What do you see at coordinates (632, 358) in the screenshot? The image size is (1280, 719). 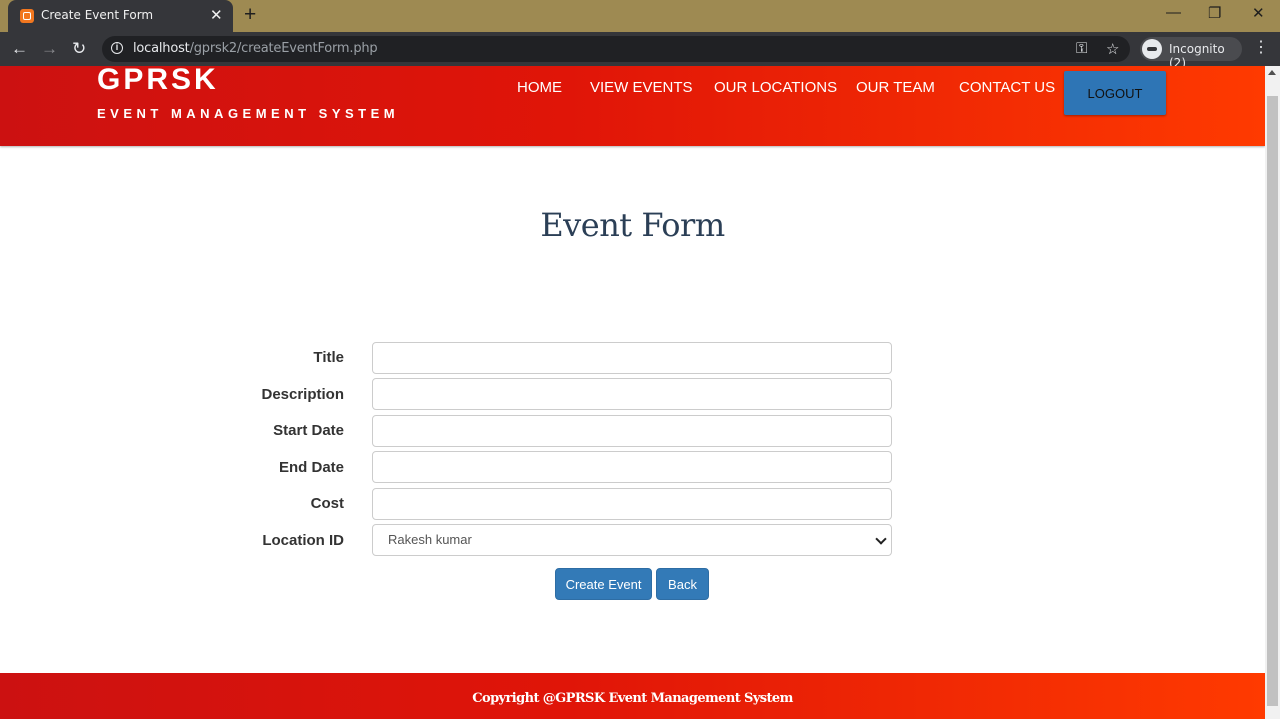 I see `title-input` at bounding box center [632, 358].